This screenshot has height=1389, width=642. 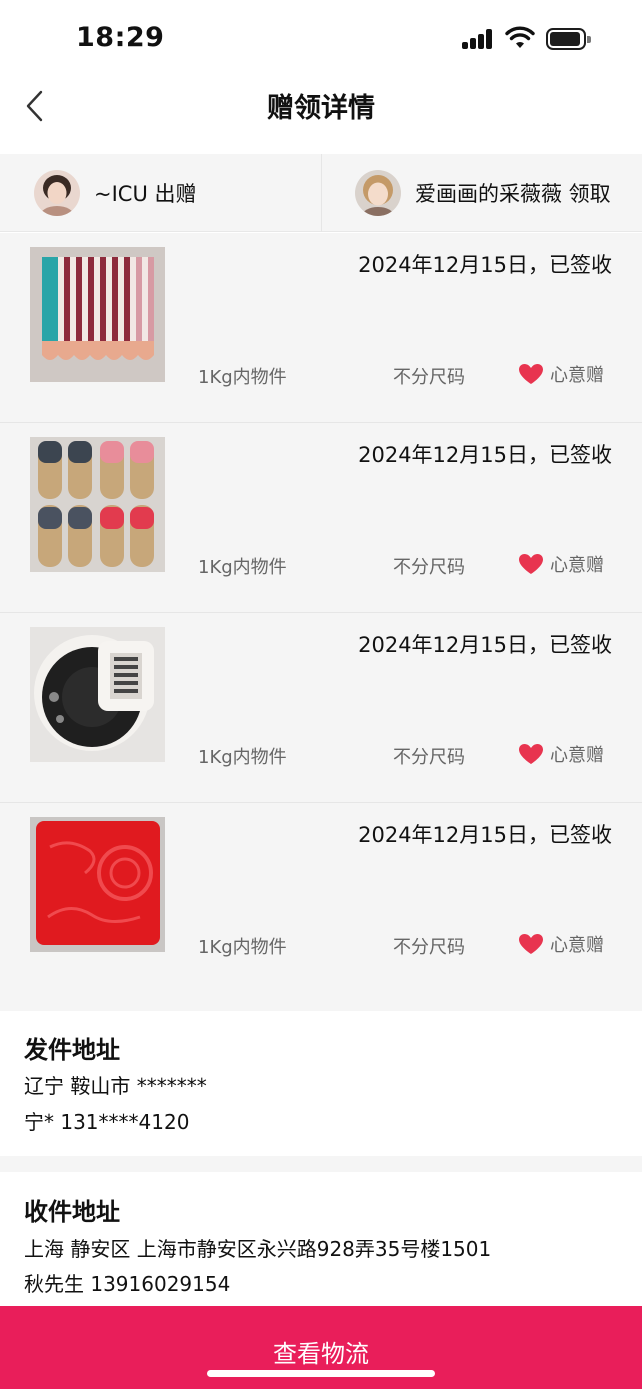 I want to click on sender-address-title: 发件地址, so click(x=72, y=1050).